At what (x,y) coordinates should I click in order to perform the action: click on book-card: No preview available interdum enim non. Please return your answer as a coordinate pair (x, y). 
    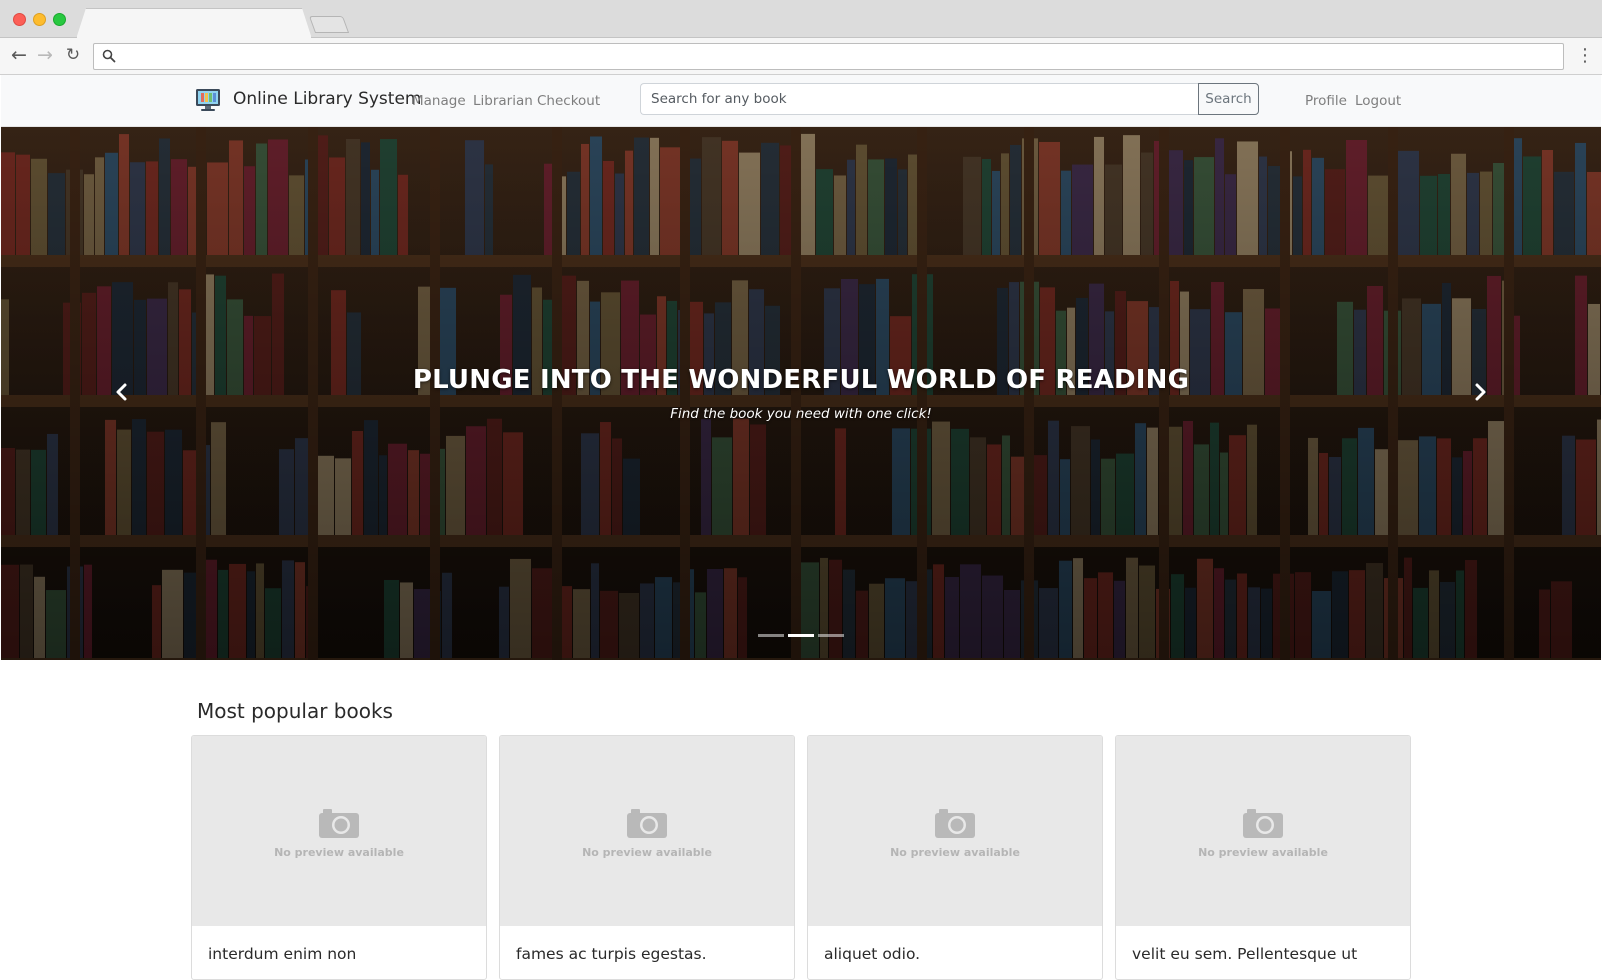
    Looking at the image, I should click on (339, 857).